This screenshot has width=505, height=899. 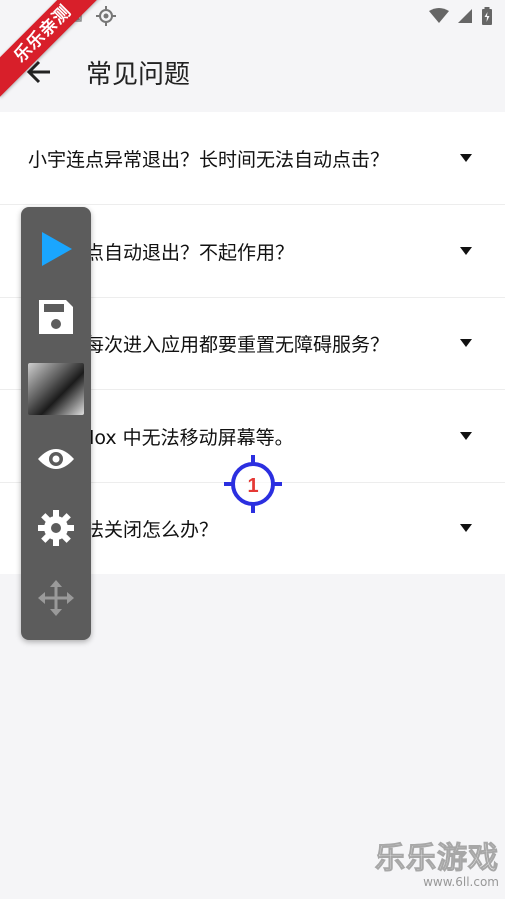 What do you see at coordinates (106, 16) in the screenshot?
I see `location-target-icon` at bounding box center [106, 16].